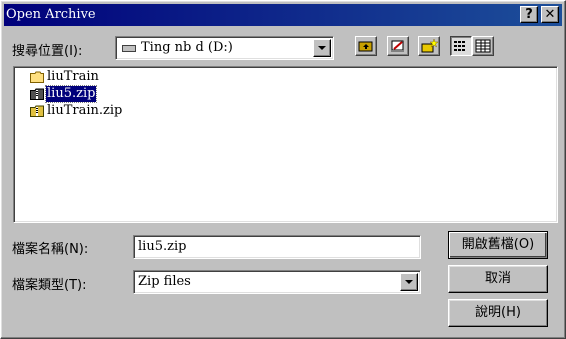  What do you see at coordinates (49, 285) in the screenshot?
I see `filetype-label: 檔案類型(T):` at bounding box center [49, 285].